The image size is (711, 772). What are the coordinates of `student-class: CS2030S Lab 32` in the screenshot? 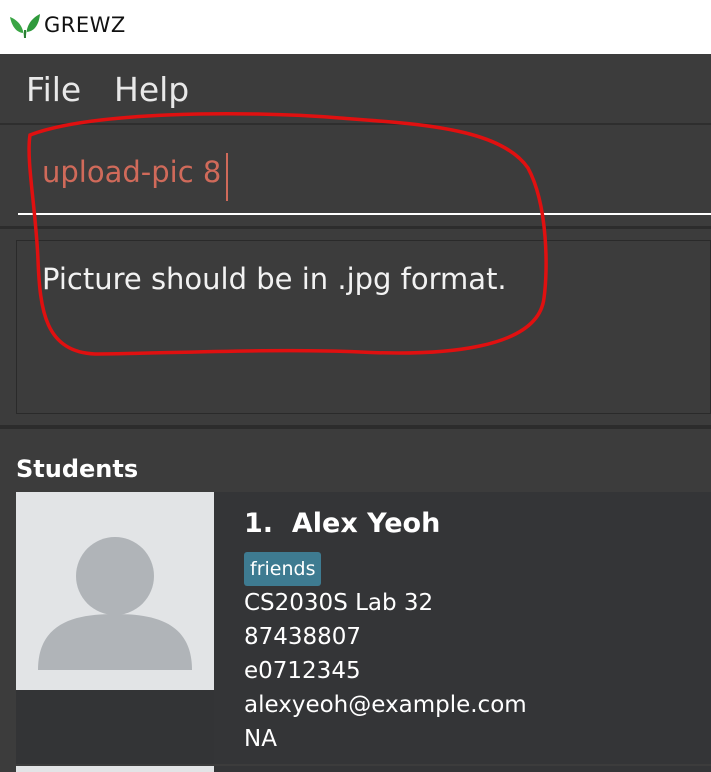 It's located at (339, 603).